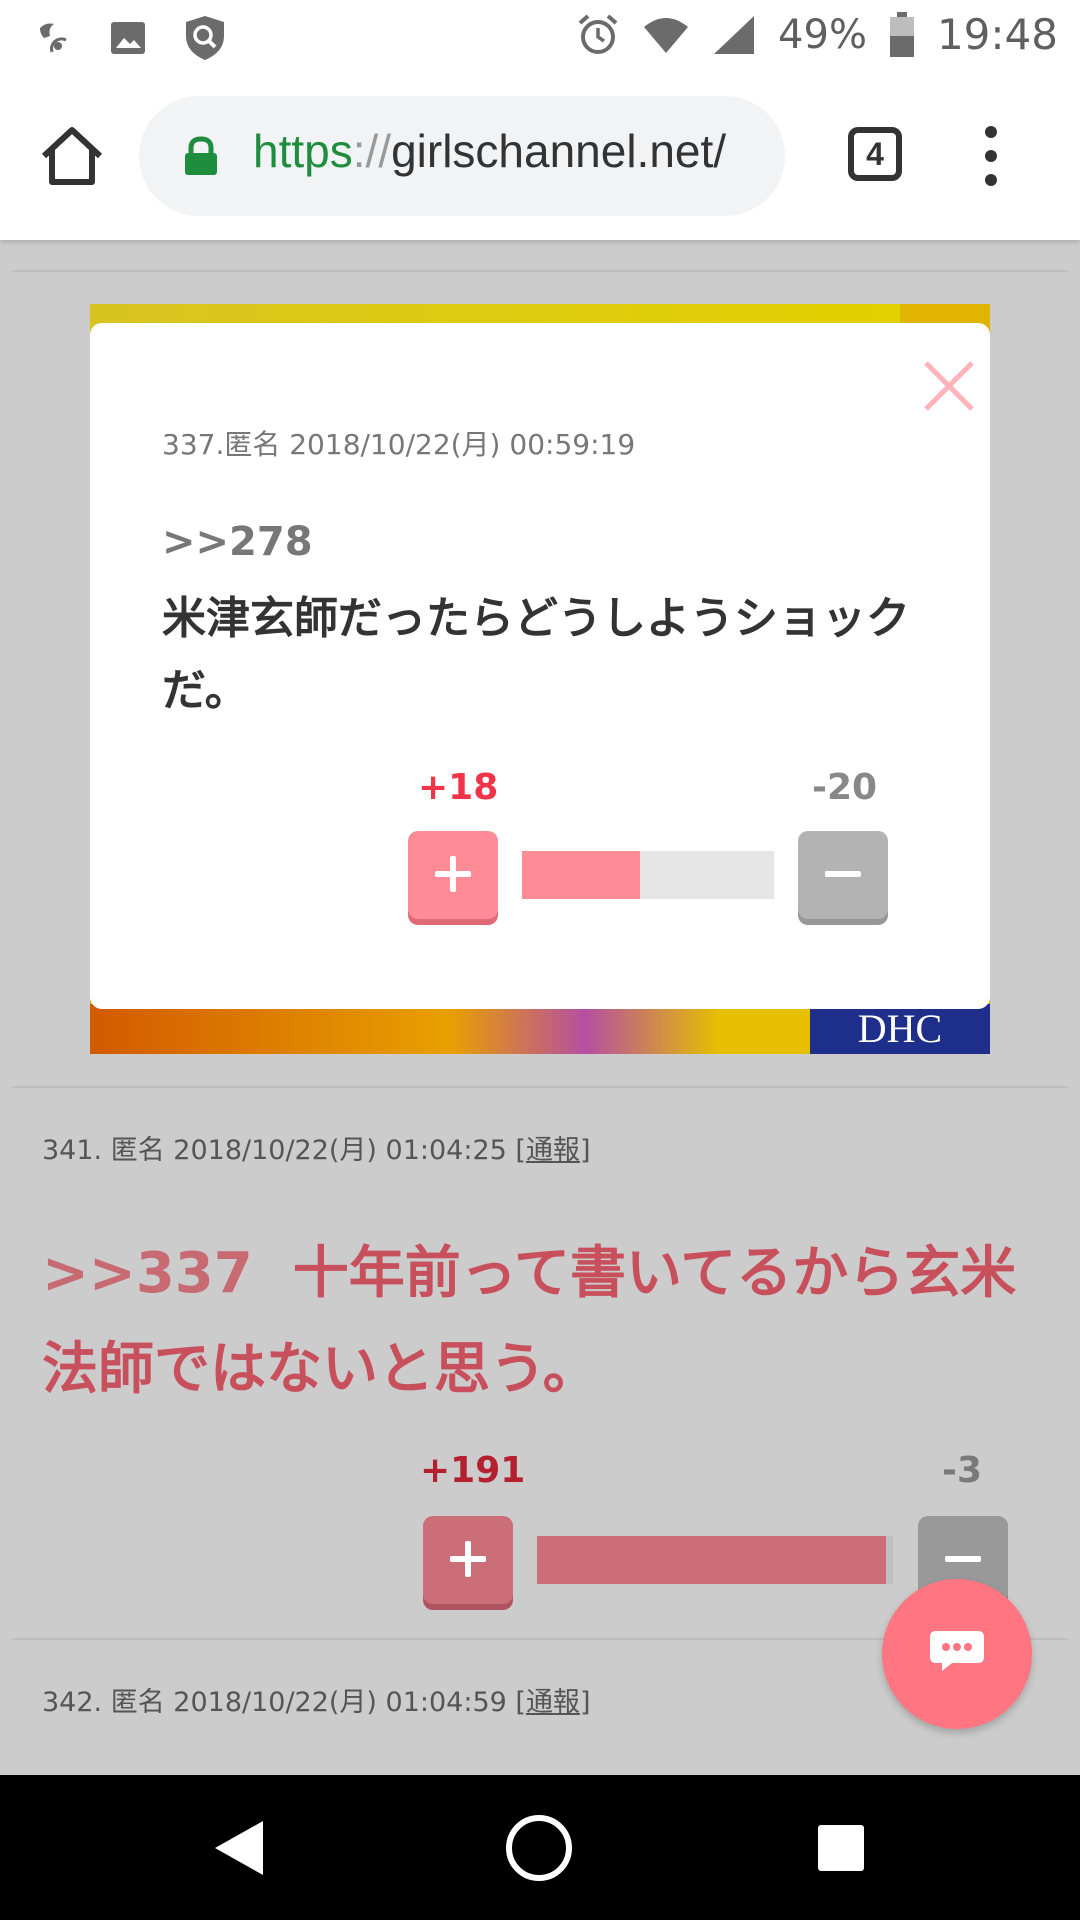  Describe the element at coordinates (666, 35) in the screenshot. I see `wifi-icon` at that location.